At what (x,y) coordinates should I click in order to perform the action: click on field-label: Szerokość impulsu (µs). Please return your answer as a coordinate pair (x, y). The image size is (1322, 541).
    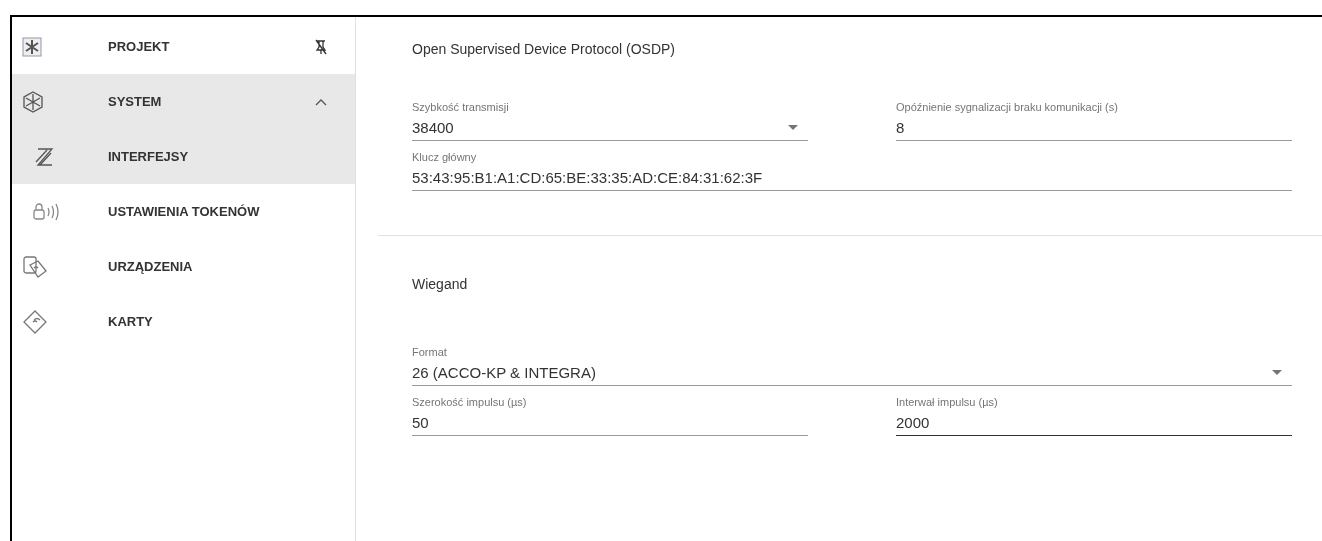
    Looking at the image, I should click on (470, 402).